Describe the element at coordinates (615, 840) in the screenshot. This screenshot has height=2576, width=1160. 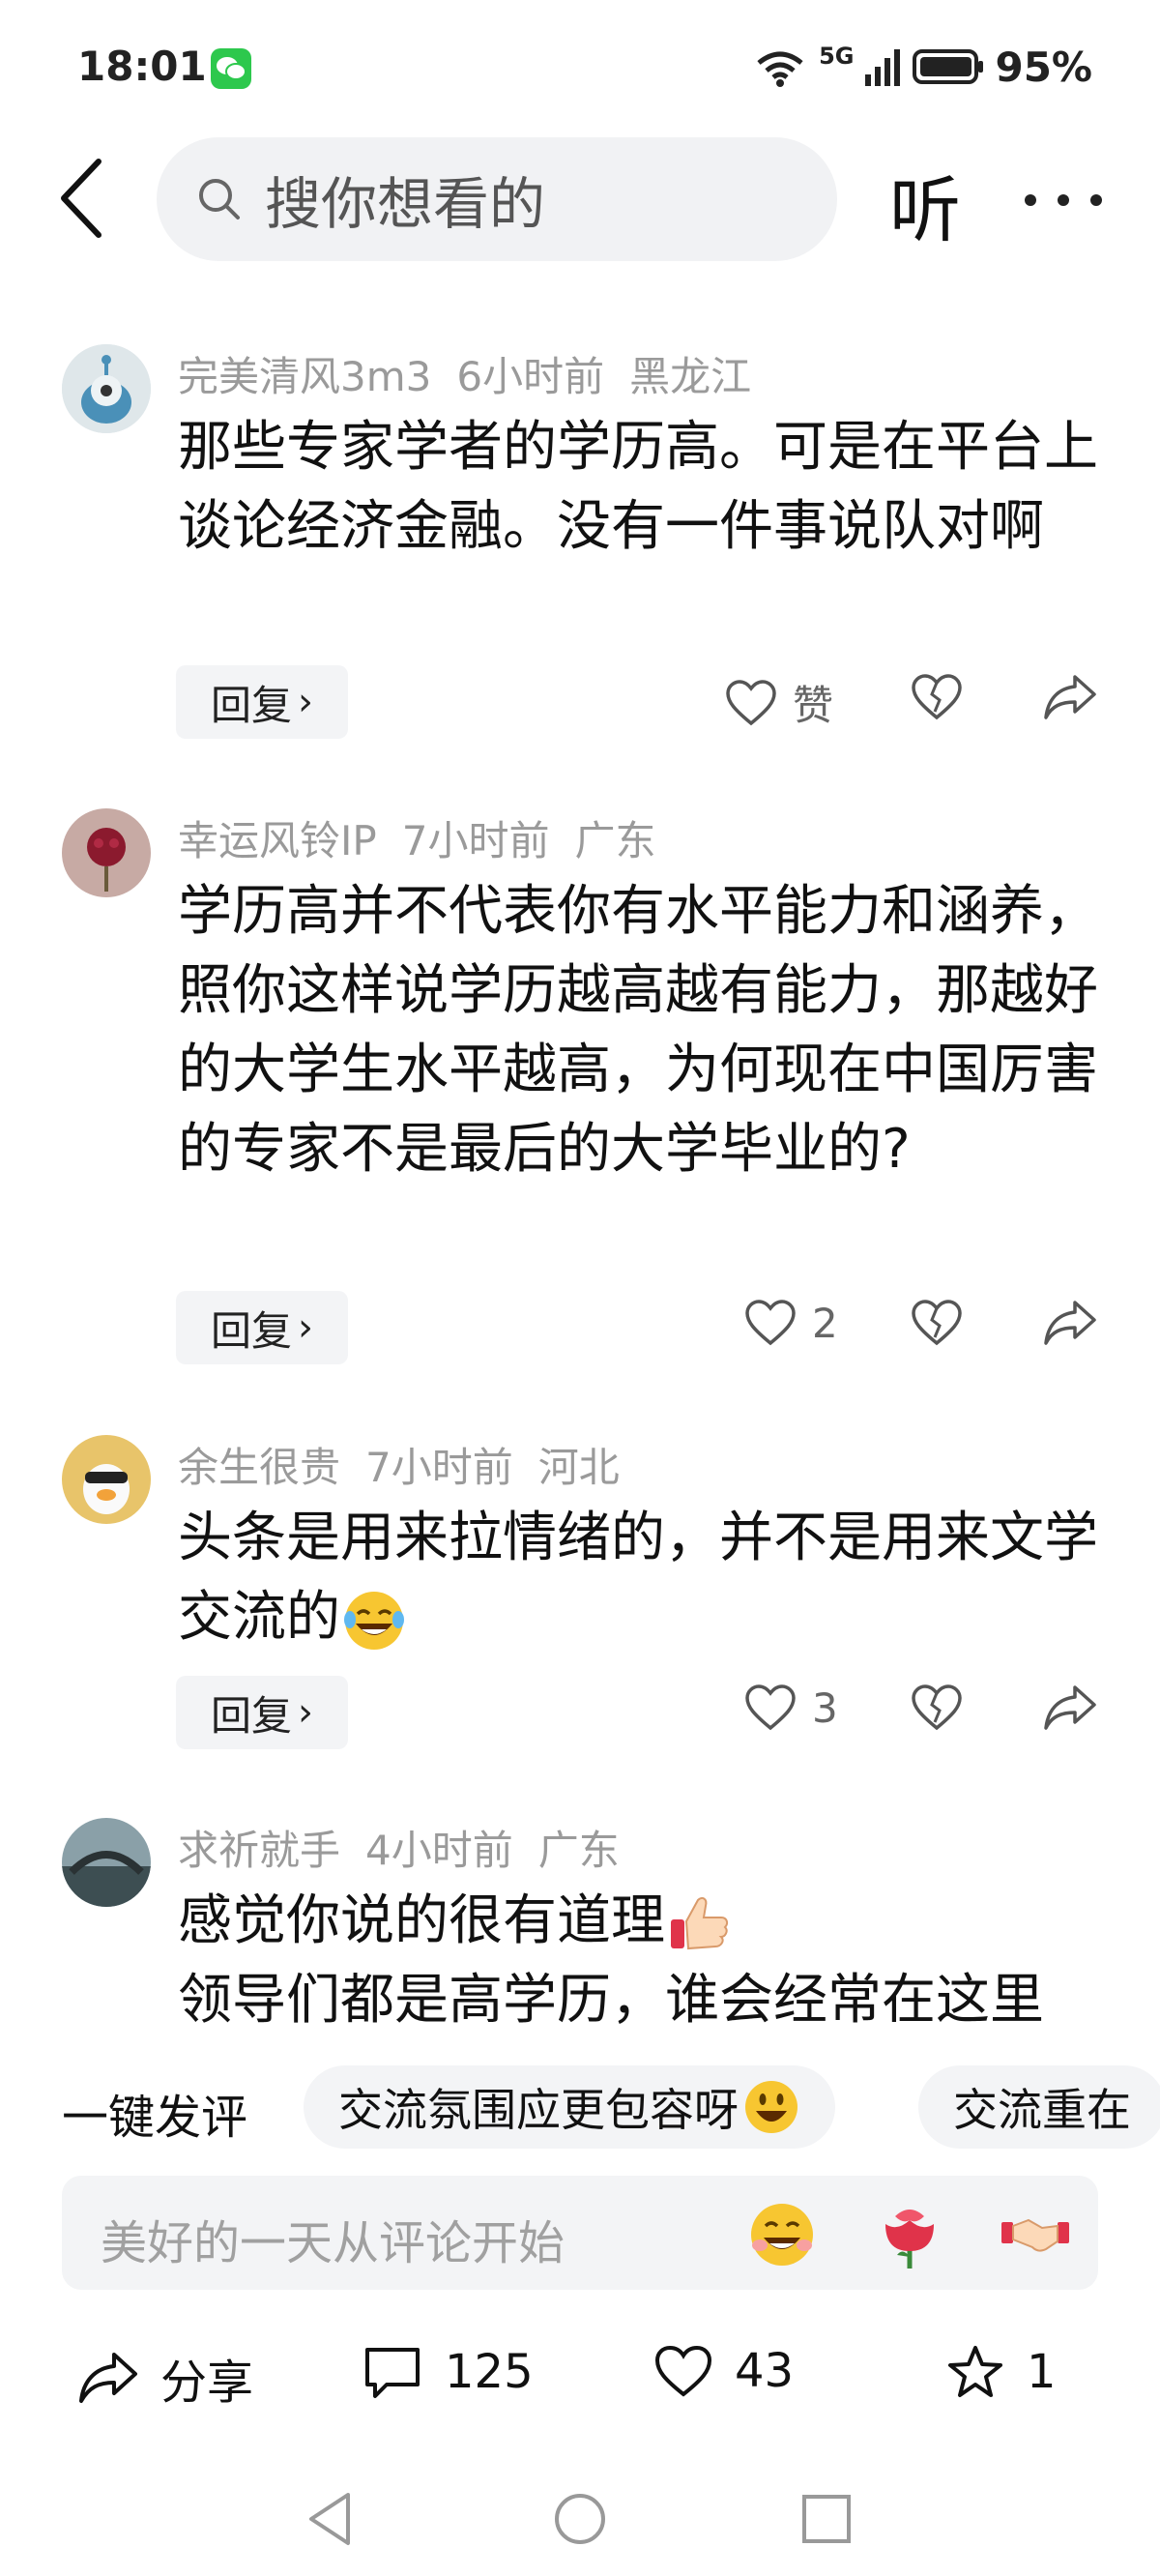
I see `comment-location: 广东` at that location.